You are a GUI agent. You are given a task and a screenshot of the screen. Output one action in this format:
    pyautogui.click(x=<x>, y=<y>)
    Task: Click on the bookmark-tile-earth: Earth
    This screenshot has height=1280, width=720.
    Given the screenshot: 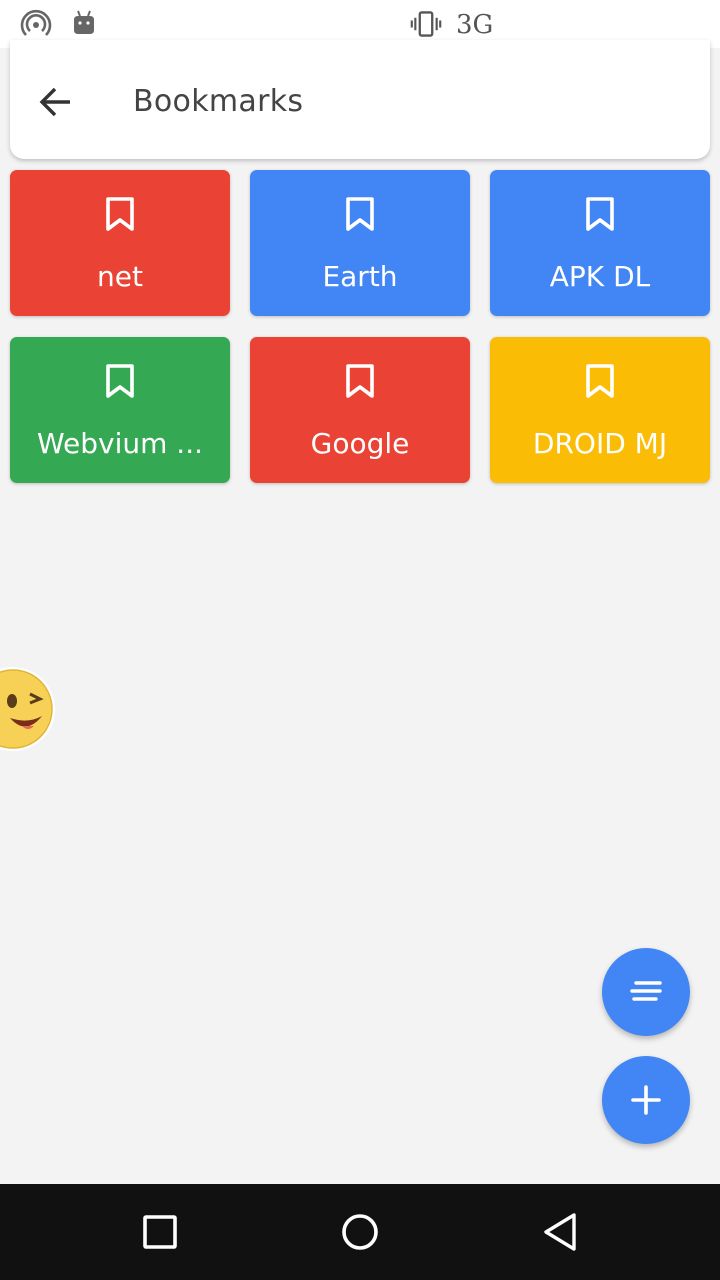 What is the action you would take?
    pyautogui.click(x=360, y=243)
    